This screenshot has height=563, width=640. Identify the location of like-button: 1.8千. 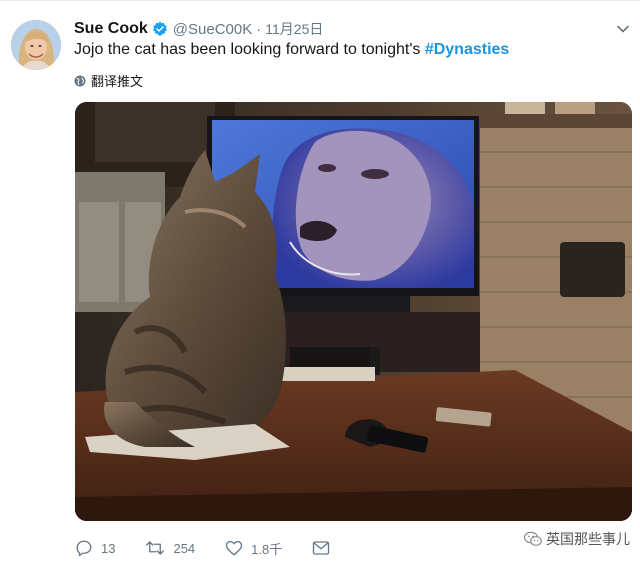
(253, 548).